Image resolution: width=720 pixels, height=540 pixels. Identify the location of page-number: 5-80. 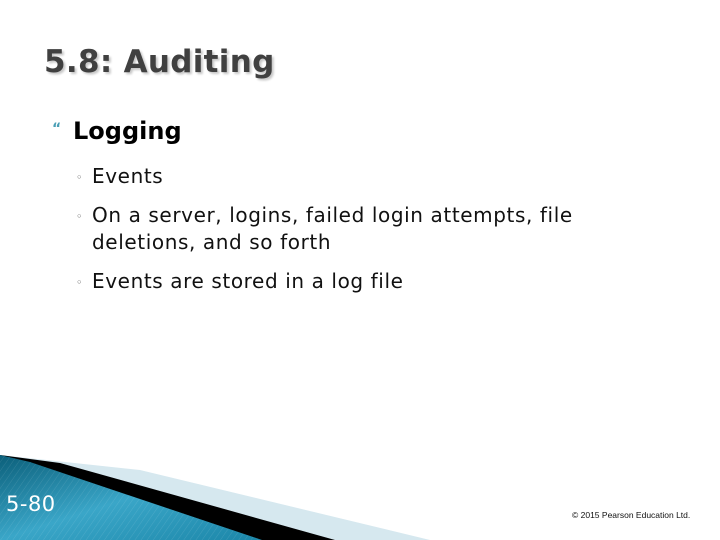
(31, 504).